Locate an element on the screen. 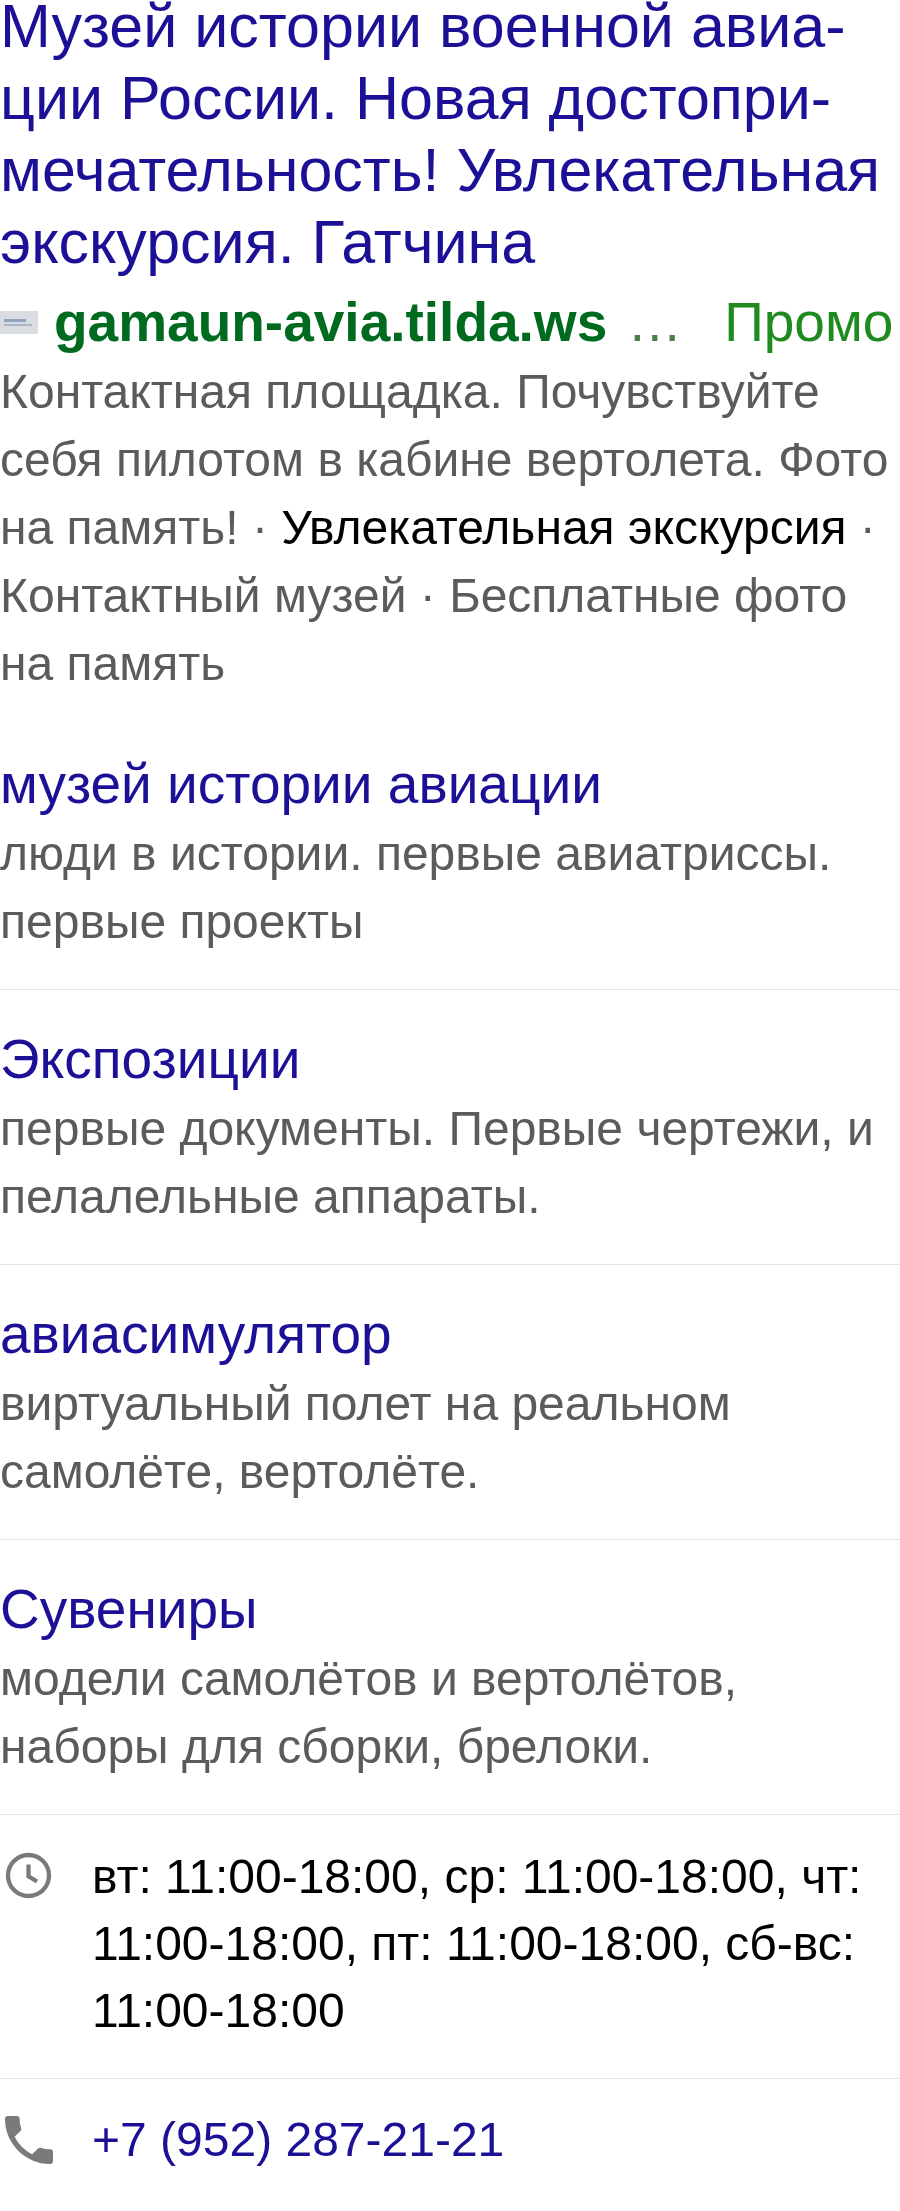 Image resolution: width=900 pixels, height=2211 pixels. phone-icon is located at coordinates (29, 2140).